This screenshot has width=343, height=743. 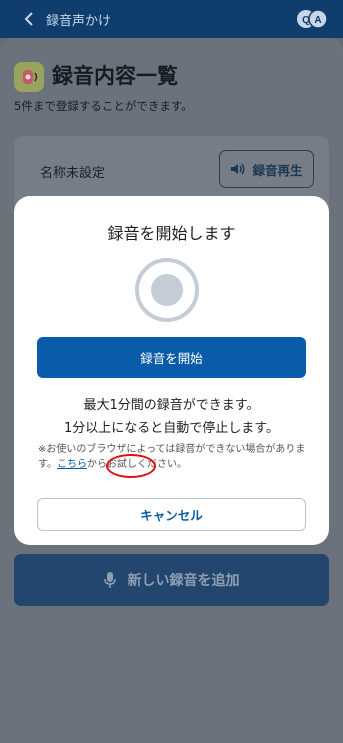 I want to click on dialog-message-line2: 1分以上になると自動で停止します。, so click(x=171, y=428).